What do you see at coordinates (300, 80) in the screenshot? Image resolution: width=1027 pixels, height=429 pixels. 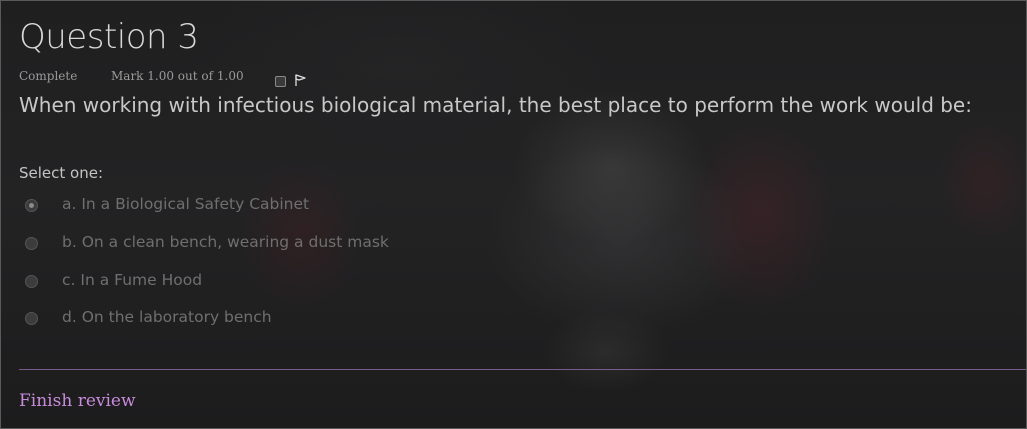 I see `flag-icon` at bounding box center [300, 80].